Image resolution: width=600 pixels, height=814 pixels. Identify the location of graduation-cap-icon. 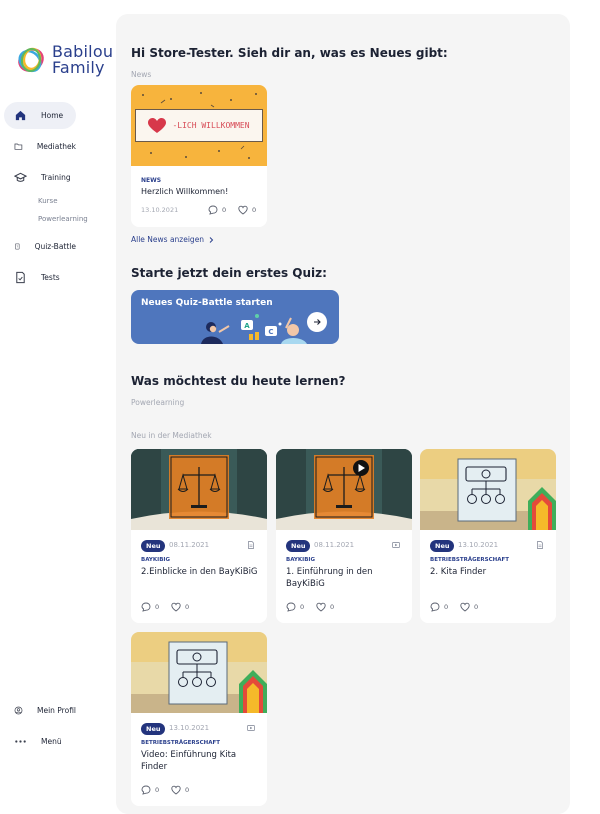
(20, 177).